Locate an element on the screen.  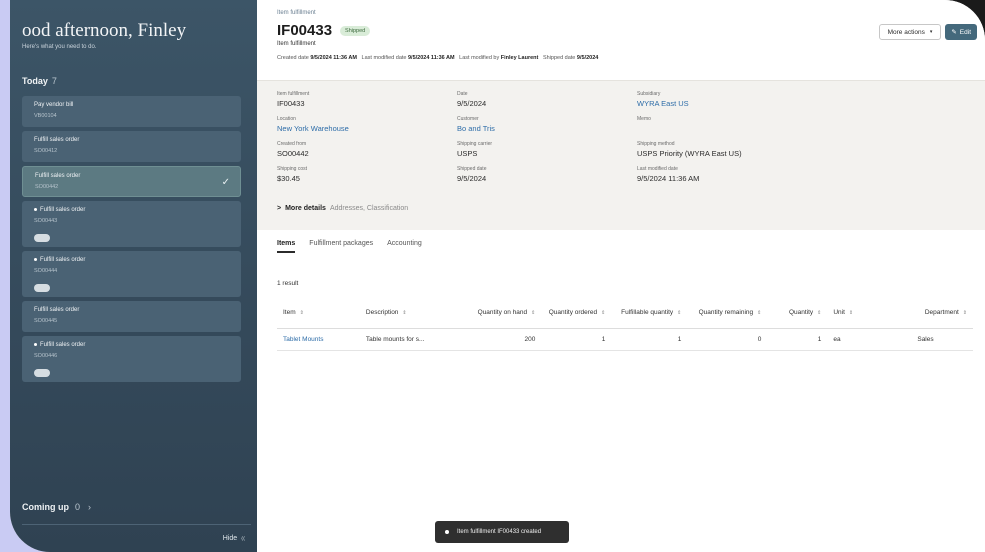
field-label: Shipping method is located at coordinates (656, 144).